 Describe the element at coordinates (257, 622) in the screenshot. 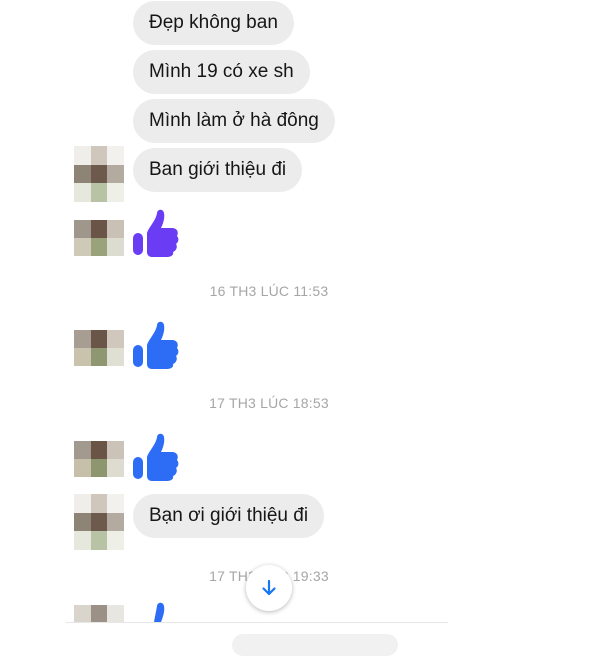

I see `composer-divider` at that location.